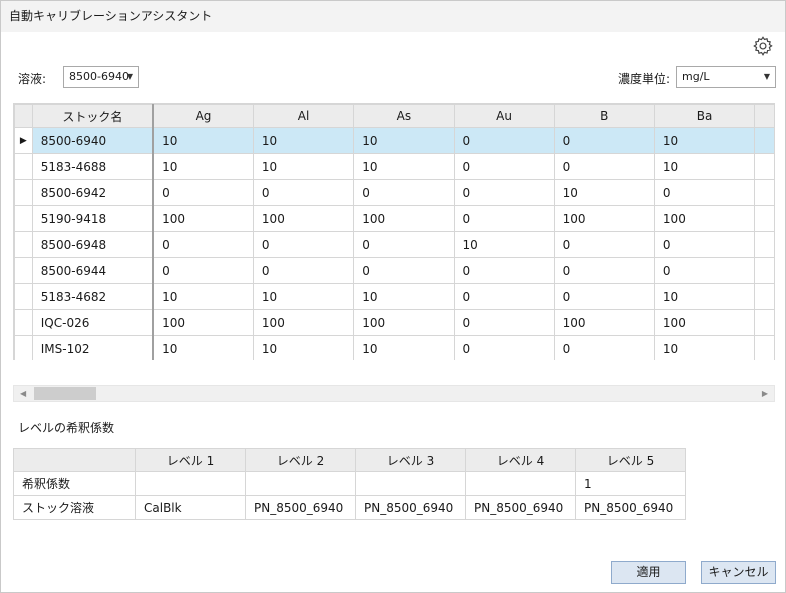  Describe the element at coordinates (726, 77) in the screenshot. I see `units-dropdown: mg/L ▼` at that location.